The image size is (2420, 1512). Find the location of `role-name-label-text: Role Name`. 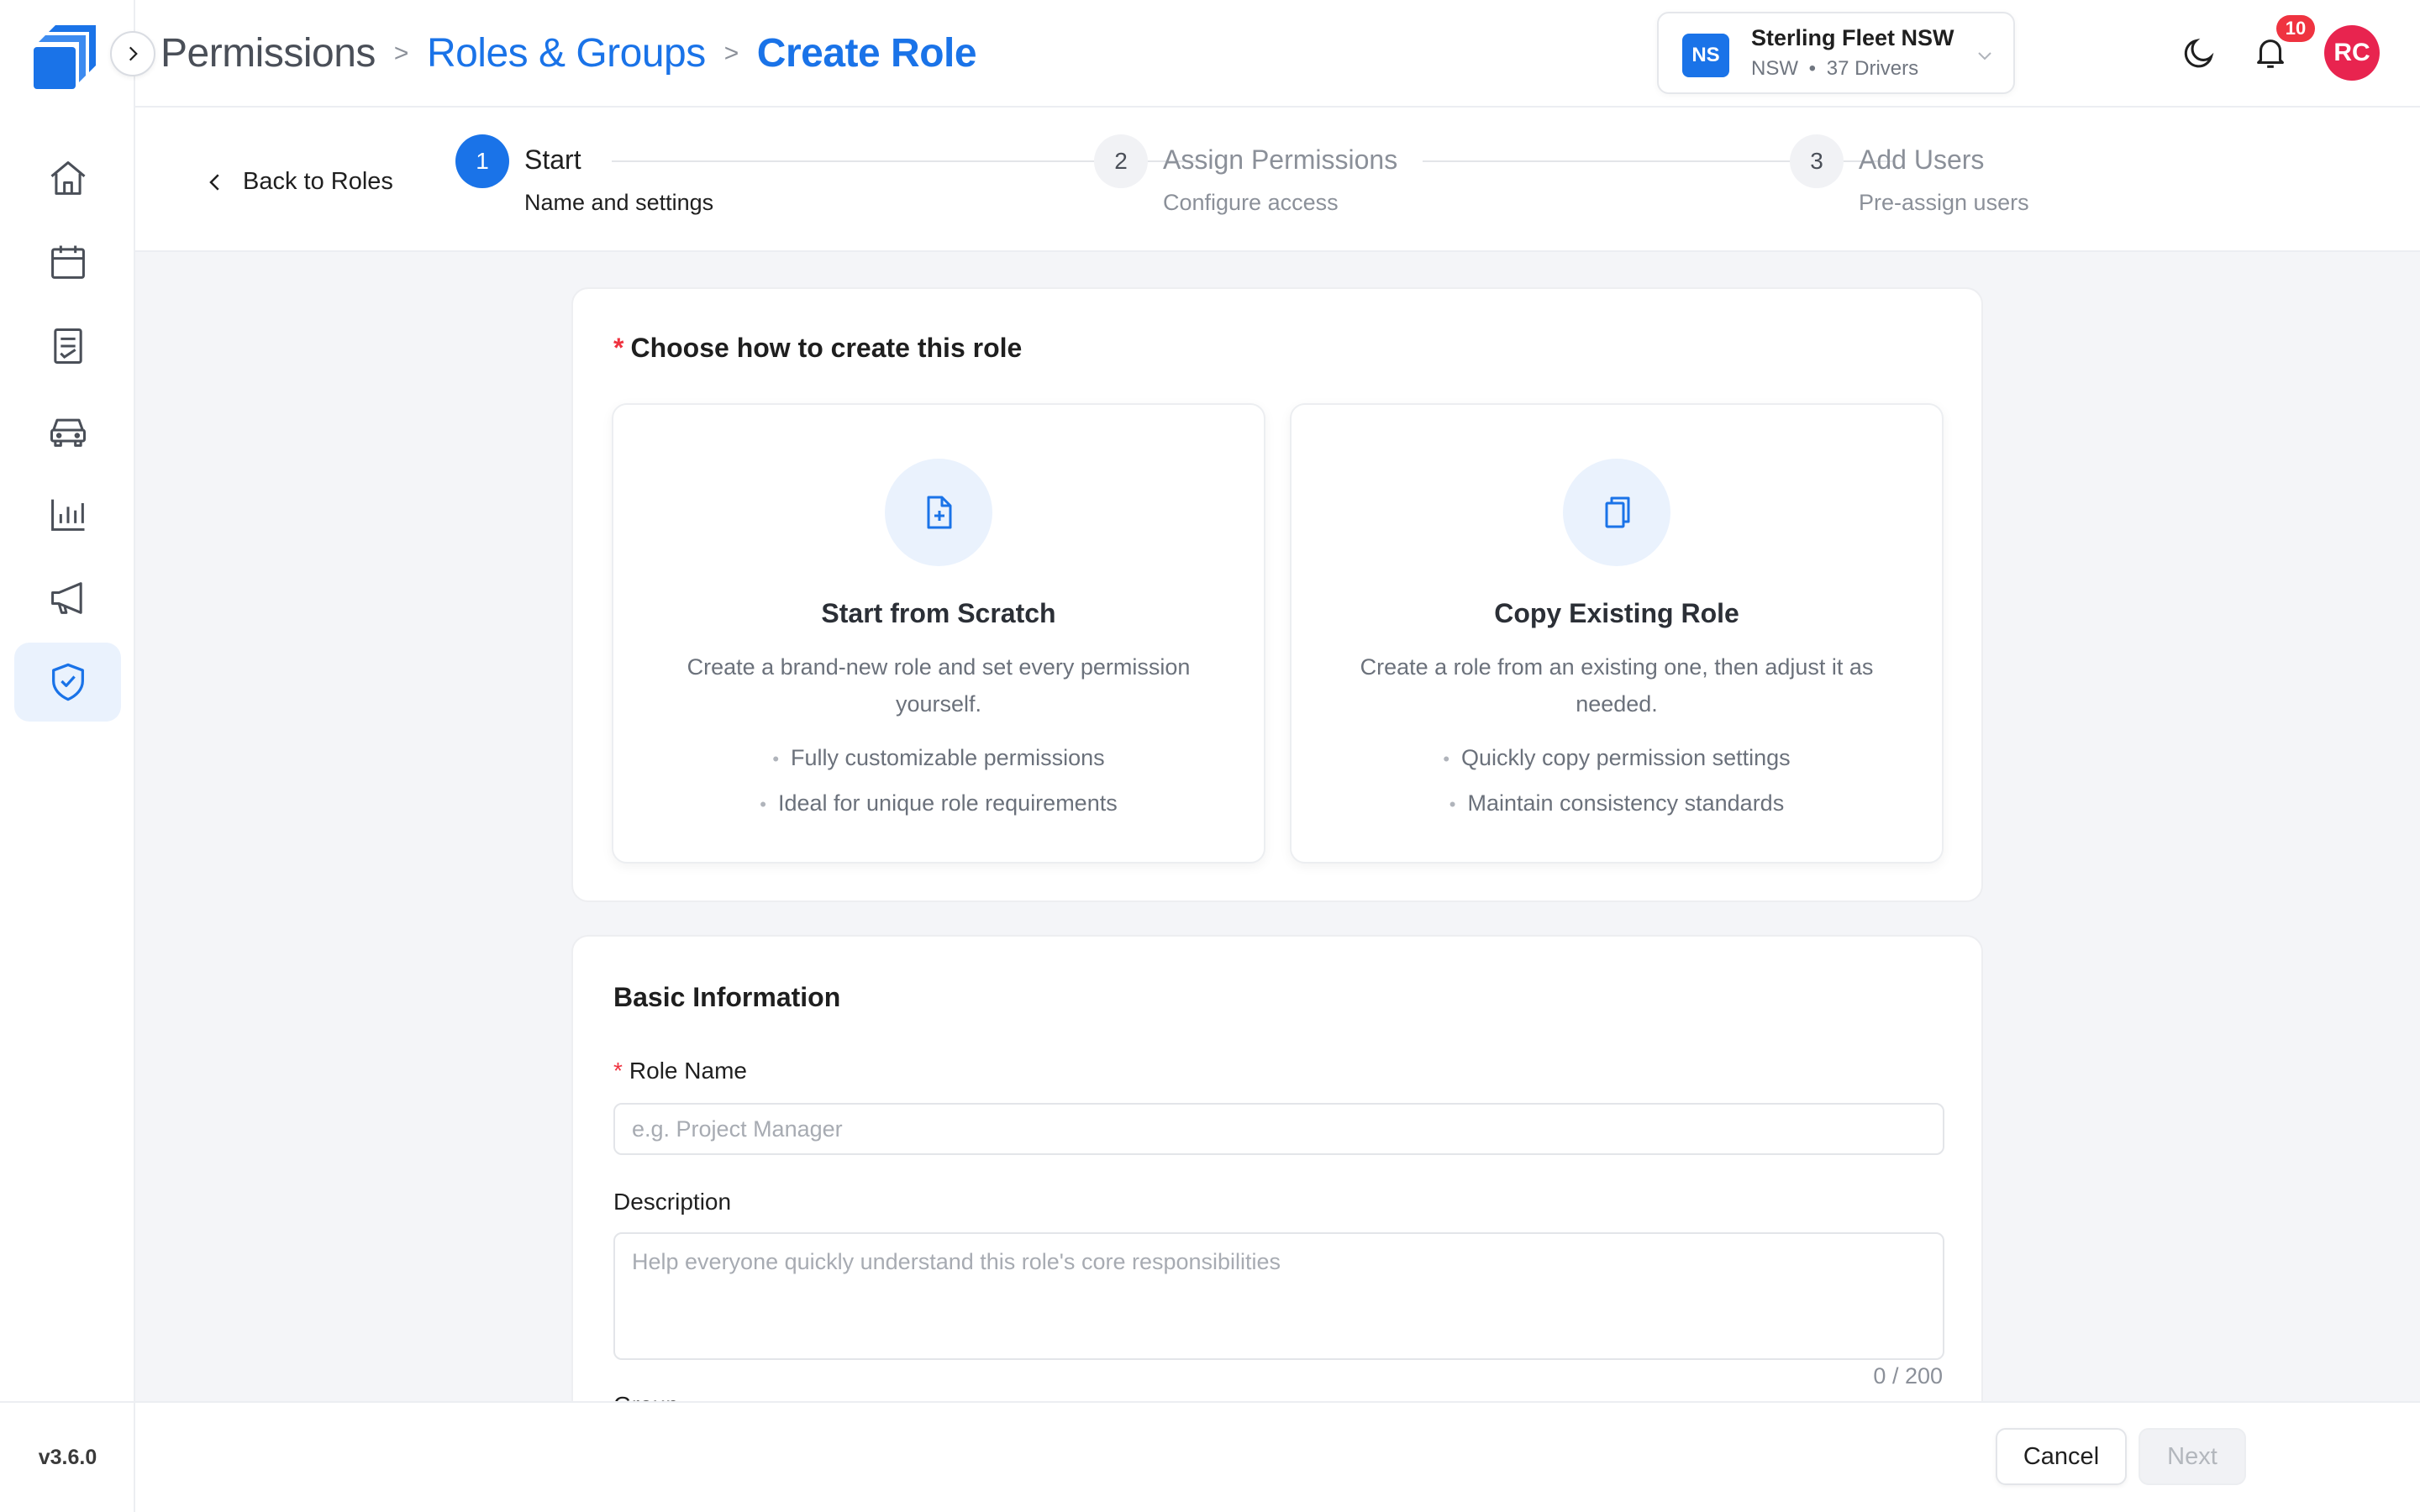

role-name-label-text: Role Name is located at coordinates (688, 1071).